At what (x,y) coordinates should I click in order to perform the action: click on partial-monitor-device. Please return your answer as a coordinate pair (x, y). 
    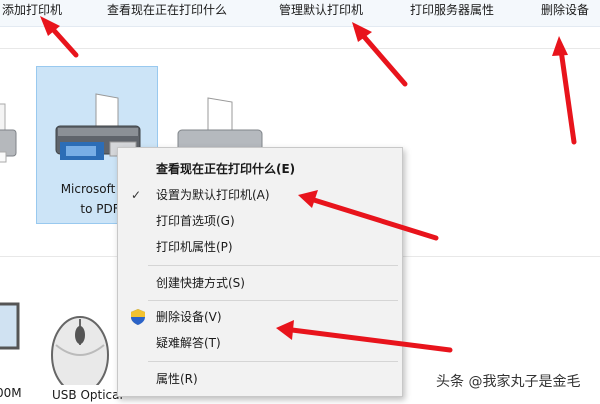
    Looking at the image, I should click on (12, 335).